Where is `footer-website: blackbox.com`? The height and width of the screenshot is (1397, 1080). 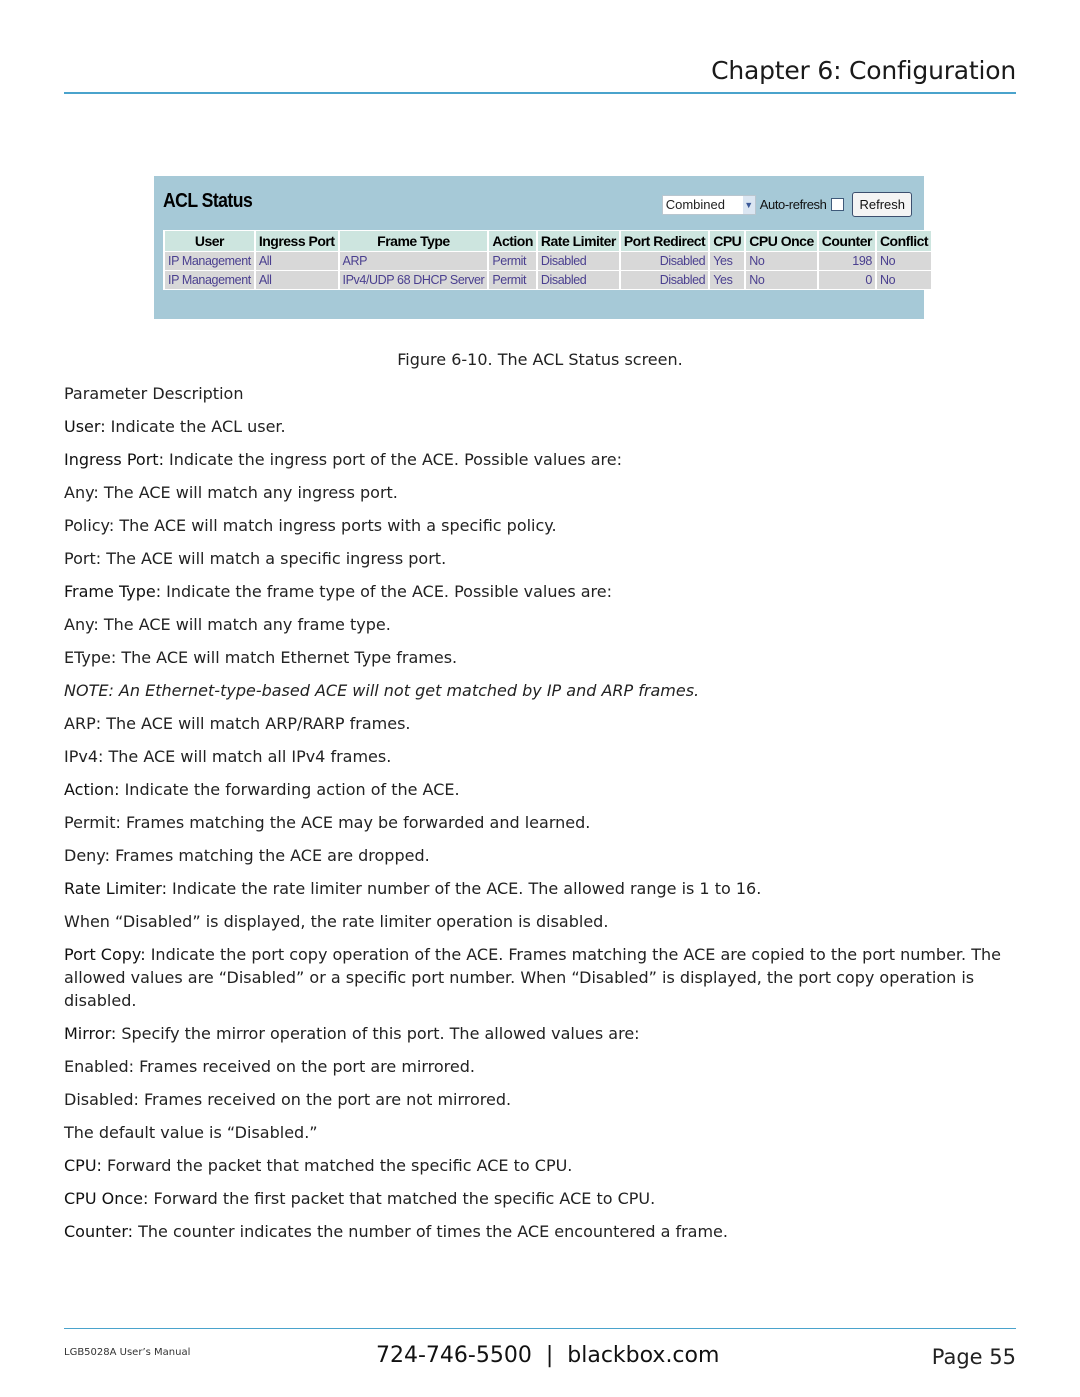
footer-website: blackbox.com is located at coordinates (643, 1355).